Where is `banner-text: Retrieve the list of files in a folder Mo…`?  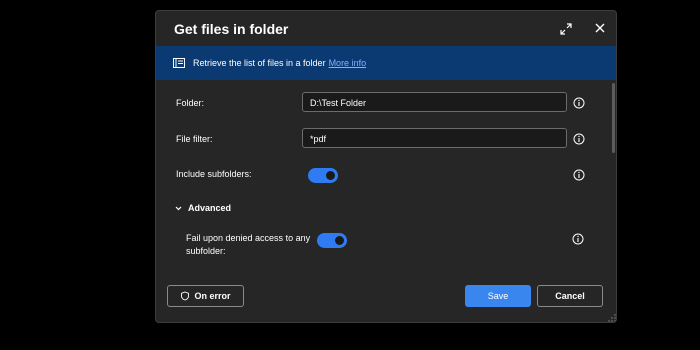
banner-text: Retrieve the list of files in a folder Mo… is located at coordinates (279, 63).